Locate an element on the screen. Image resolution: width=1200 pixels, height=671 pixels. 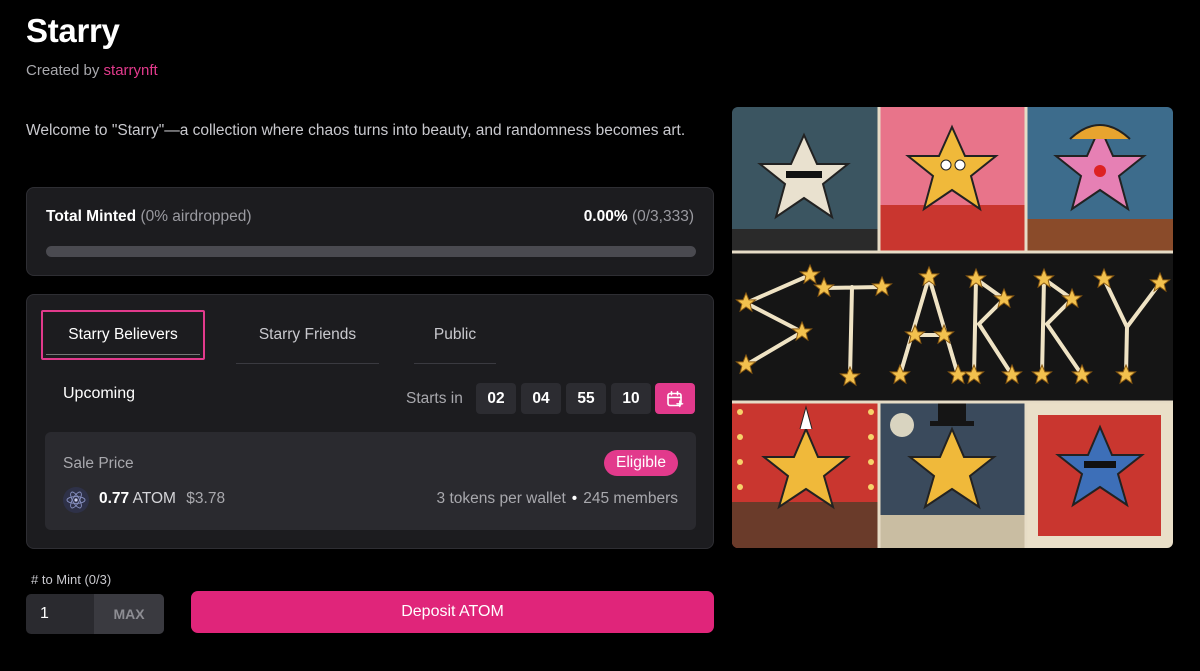
tab-starry-friends: Starry Friends is located at coordinates (307, 337).